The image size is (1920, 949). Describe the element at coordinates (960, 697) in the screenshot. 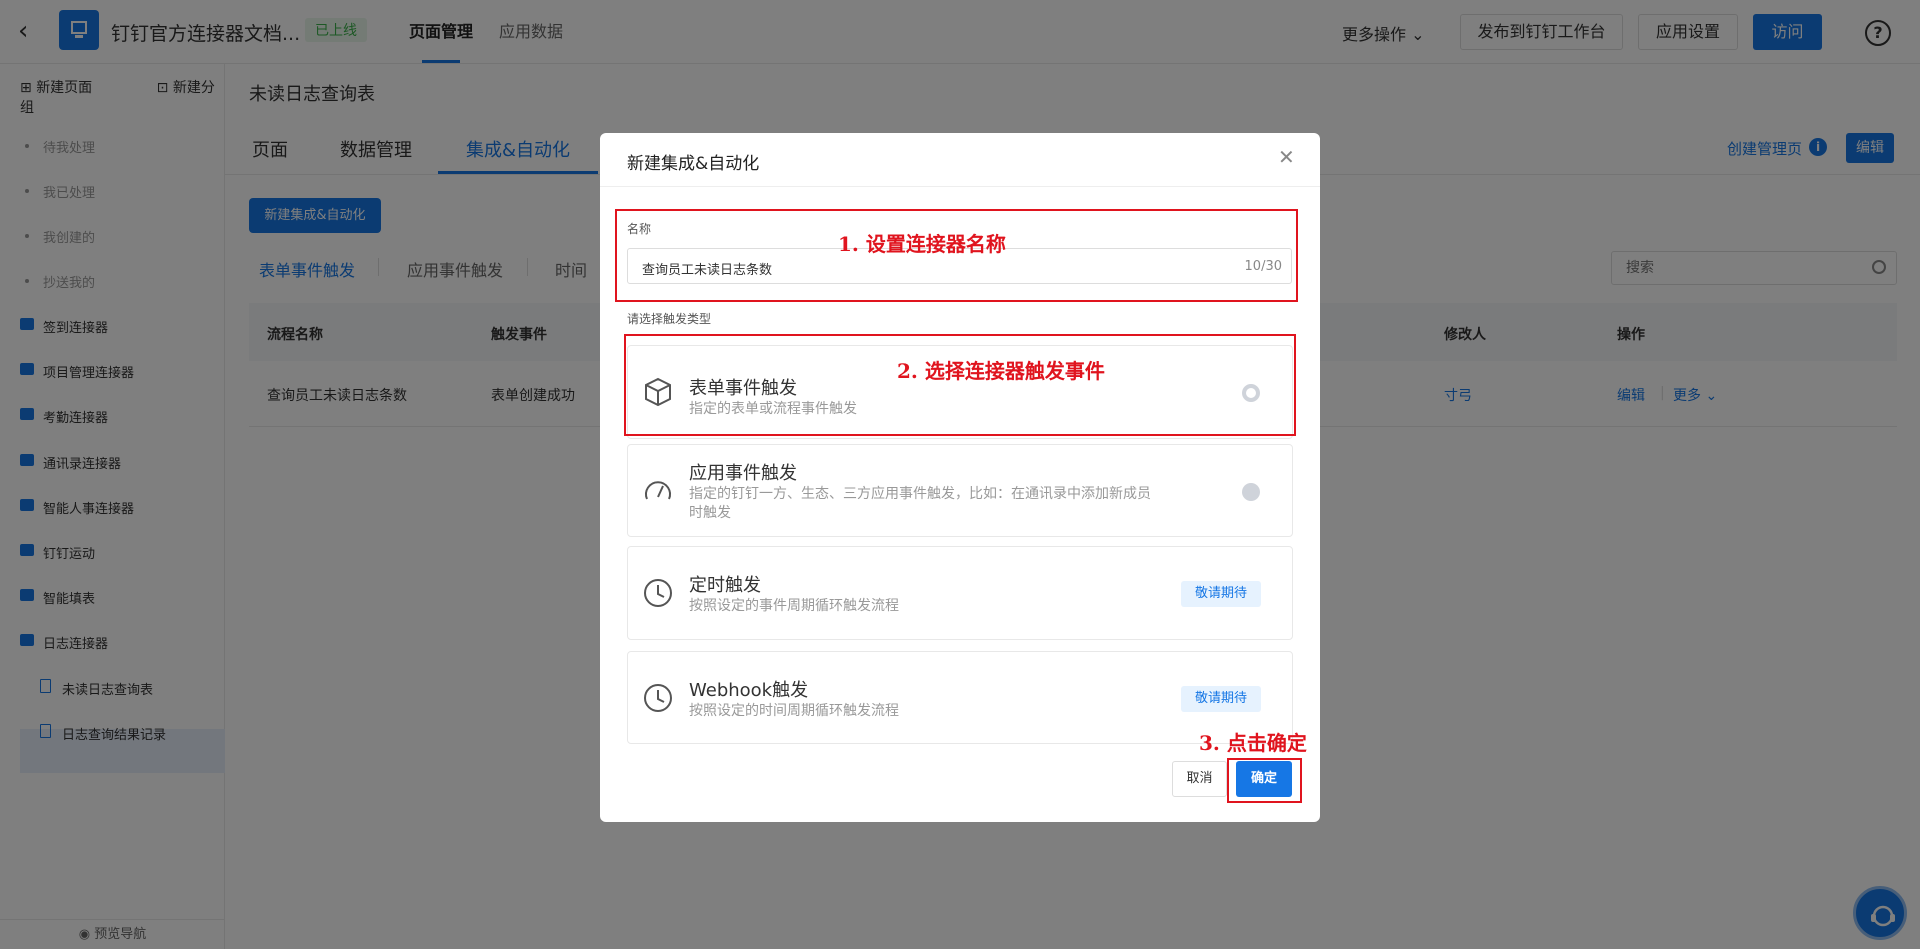

I see `trigger-card-webhook: Webhook触发 按照设定的时间周期循环触发流程 敬请期待` at that location.